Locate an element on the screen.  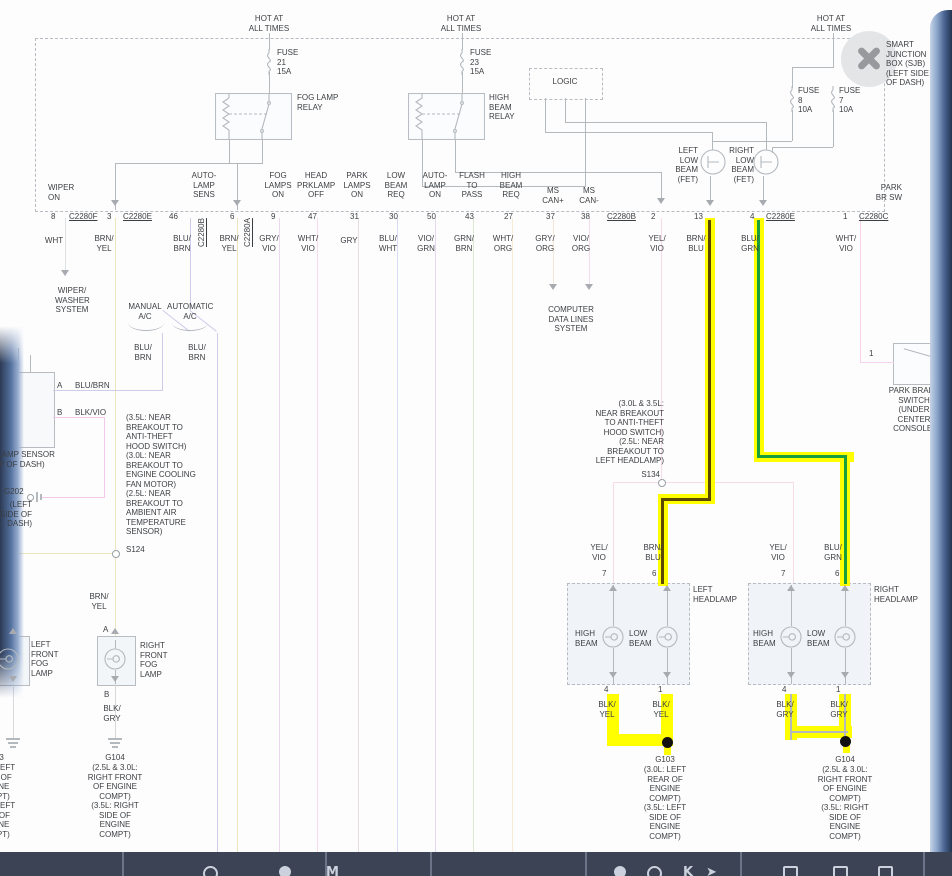
bottom-toolbar: M K ➤ is located at coordinates (476, 864).